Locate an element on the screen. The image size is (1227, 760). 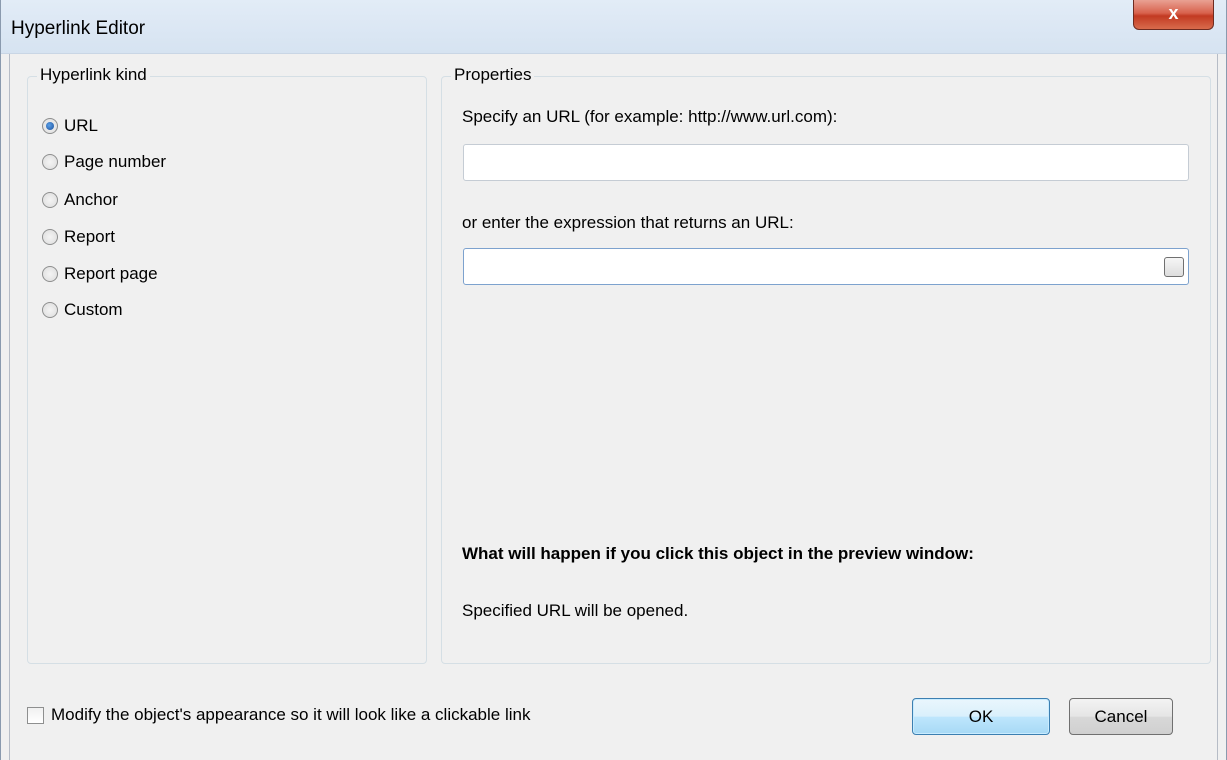
radio-label: Custom is located at coordinates (93, 309).